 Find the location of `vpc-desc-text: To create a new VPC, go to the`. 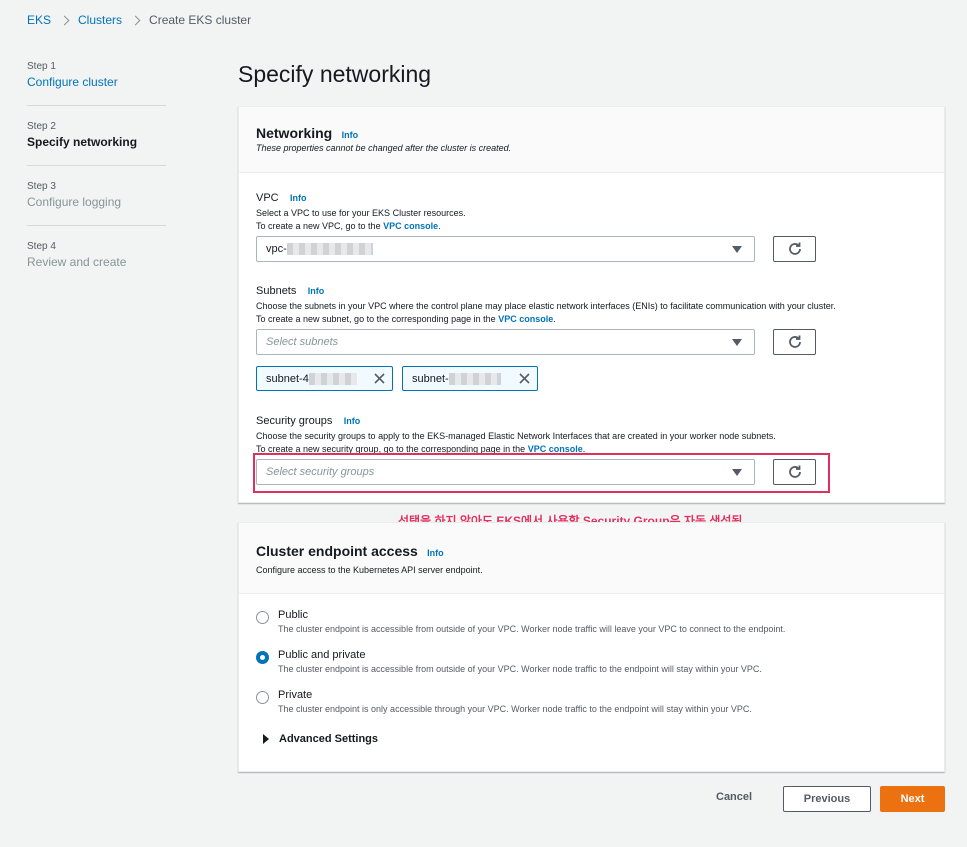

vpc-desc-text: To create a new VPC, go to the is located at coordinates (318, 226).